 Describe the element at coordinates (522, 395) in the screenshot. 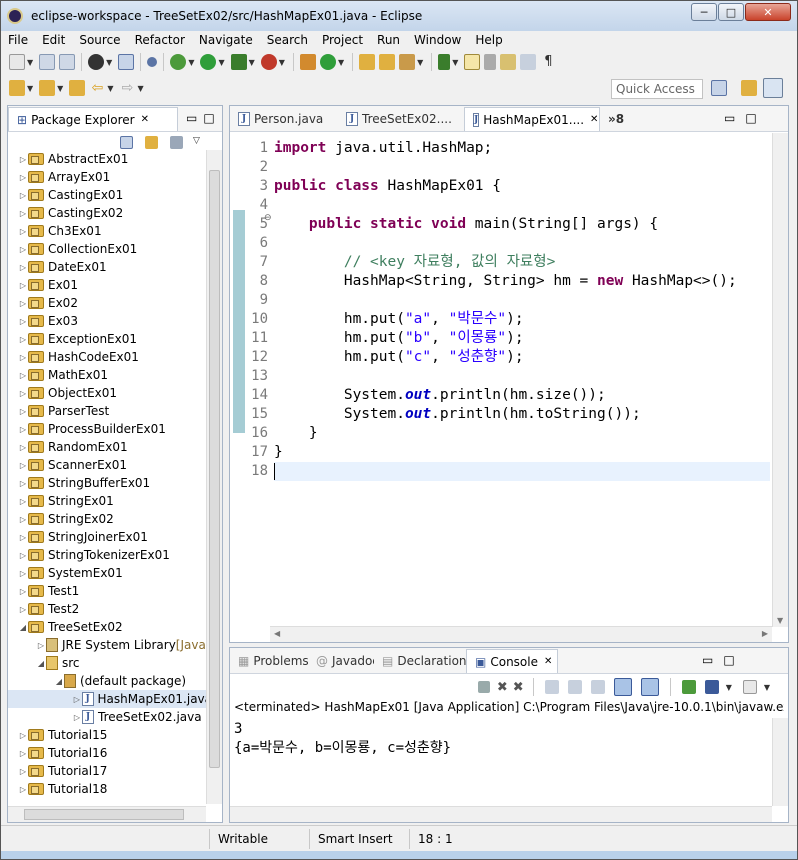

I see `code-line: System.out.println(hm.size());` at that location.